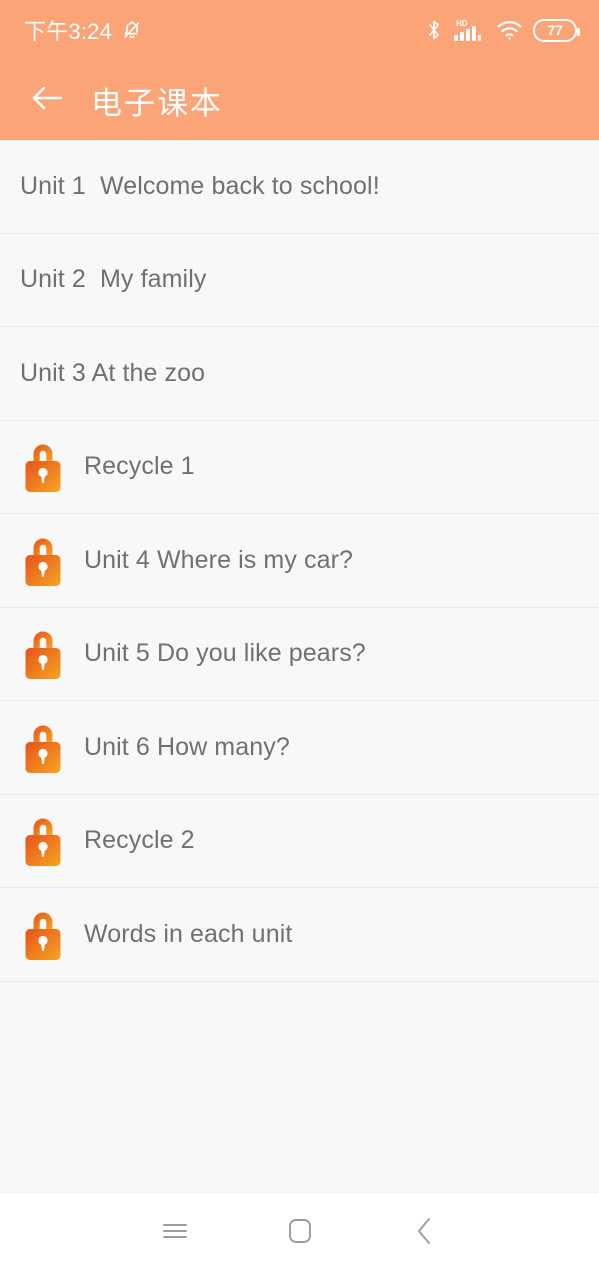  Describe the element at coordinates (139, 840) in the screenshot. I see `list-item-label: Recycle 2` at that location.